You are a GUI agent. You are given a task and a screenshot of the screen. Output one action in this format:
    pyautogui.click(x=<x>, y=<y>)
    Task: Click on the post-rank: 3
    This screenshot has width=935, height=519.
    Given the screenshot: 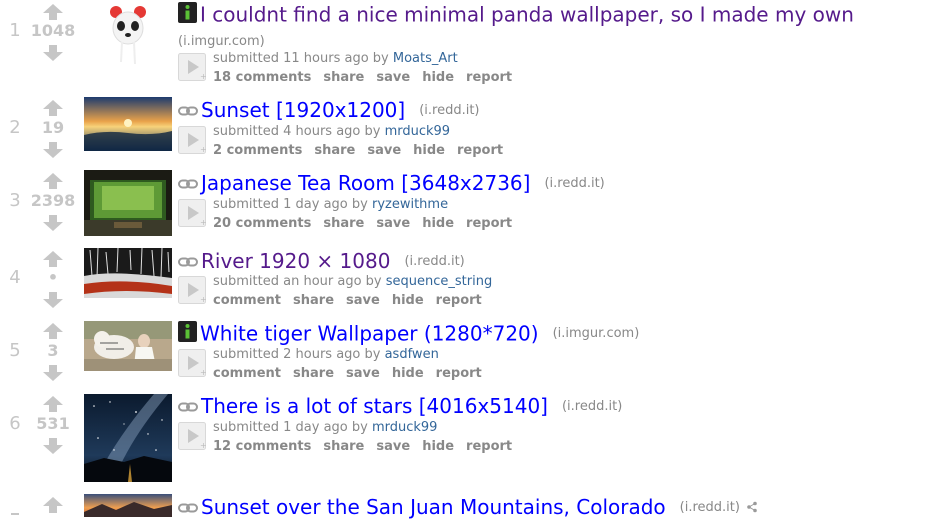 What is the action you would take?
    pyautogui.click(x=15, y=200)
    